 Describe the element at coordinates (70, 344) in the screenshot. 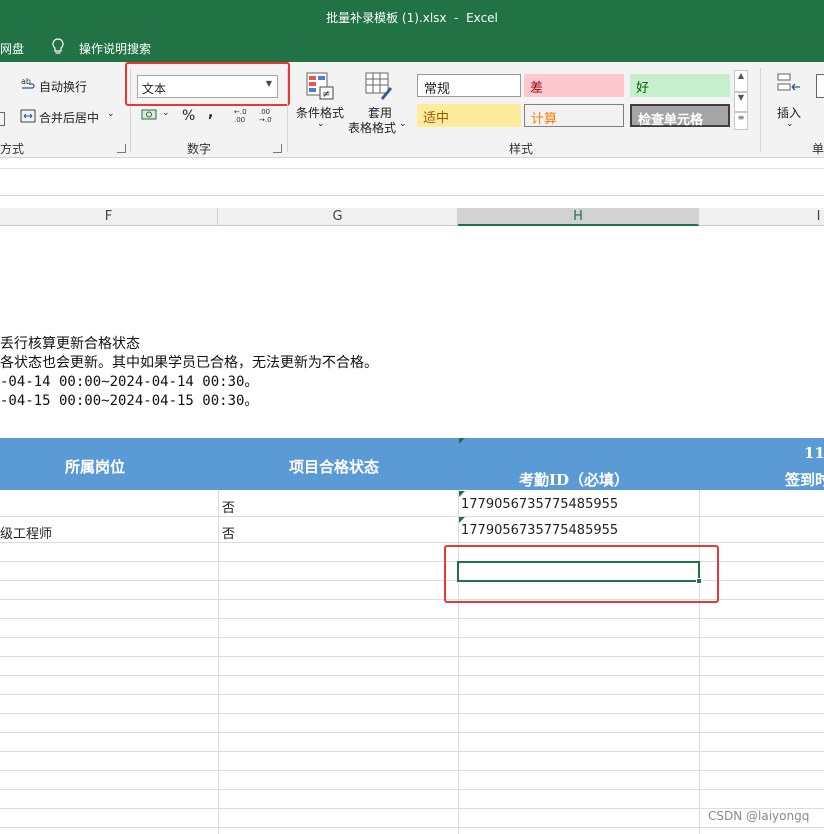

I see `note-line-1: 丢行核算更新合格状态` at that location.